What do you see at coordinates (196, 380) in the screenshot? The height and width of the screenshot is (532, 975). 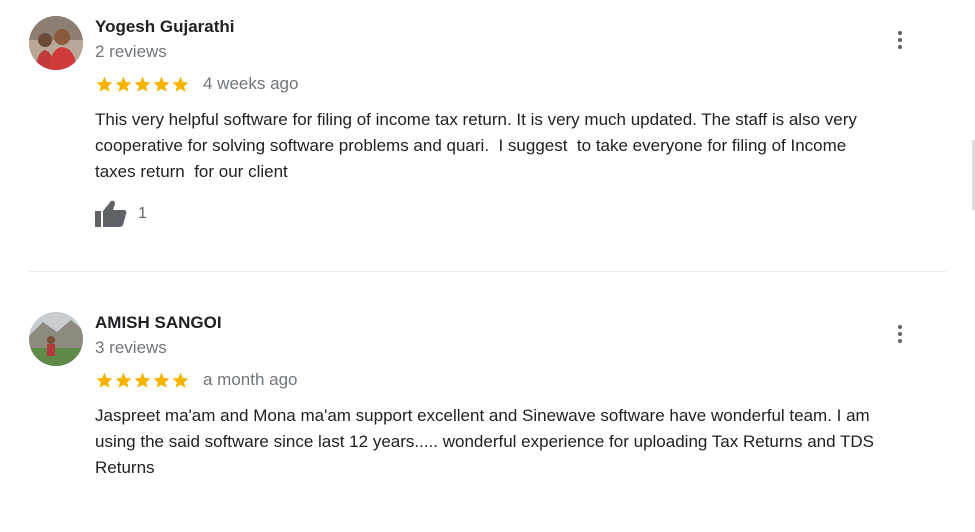 I see `rating-row: a month ago` at bounding box center [196, 380].